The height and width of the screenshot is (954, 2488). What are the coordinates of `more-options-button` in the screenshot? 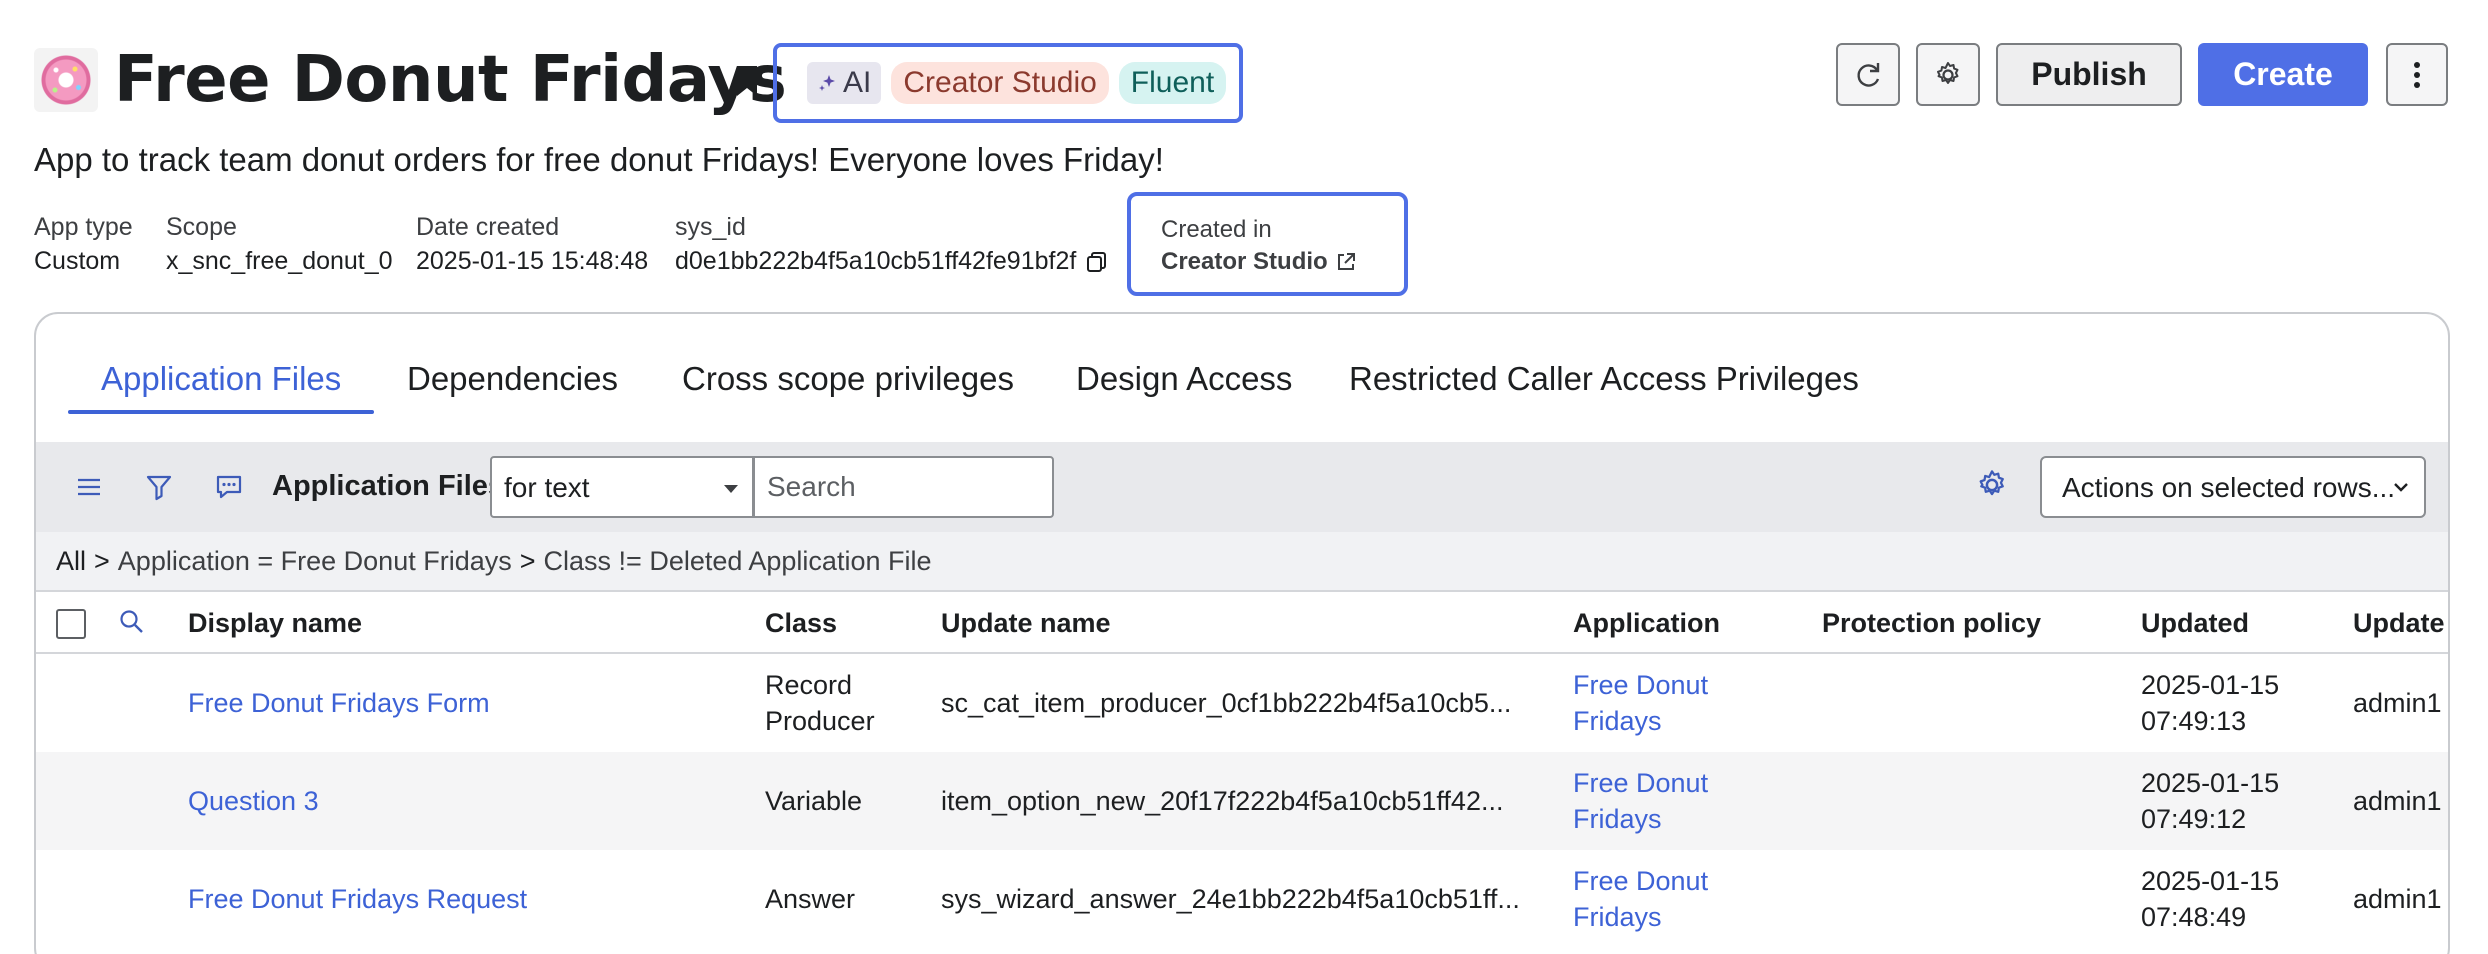 It's located at (2417, 74).